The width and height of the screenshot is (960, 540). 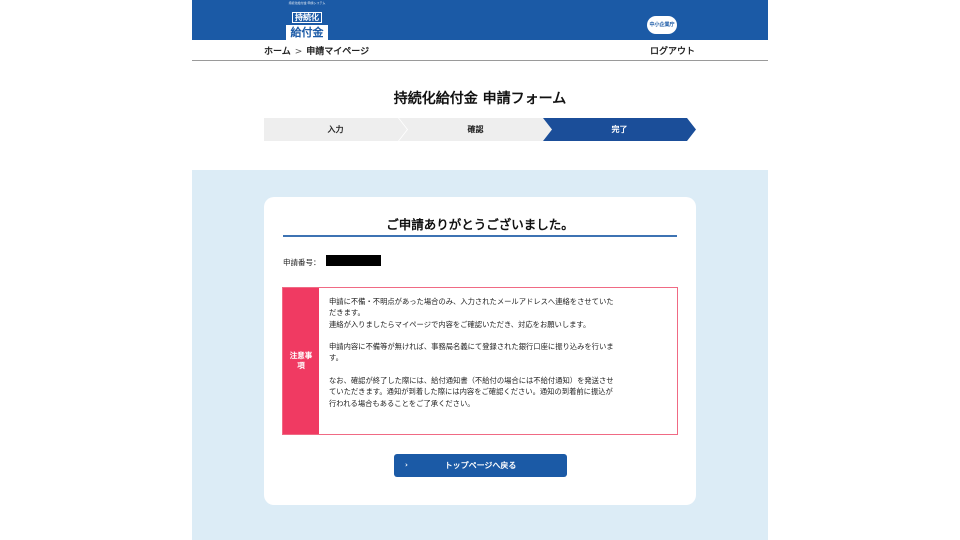 I want to click on notice-line: だきます。, so click(x=347, y=313).